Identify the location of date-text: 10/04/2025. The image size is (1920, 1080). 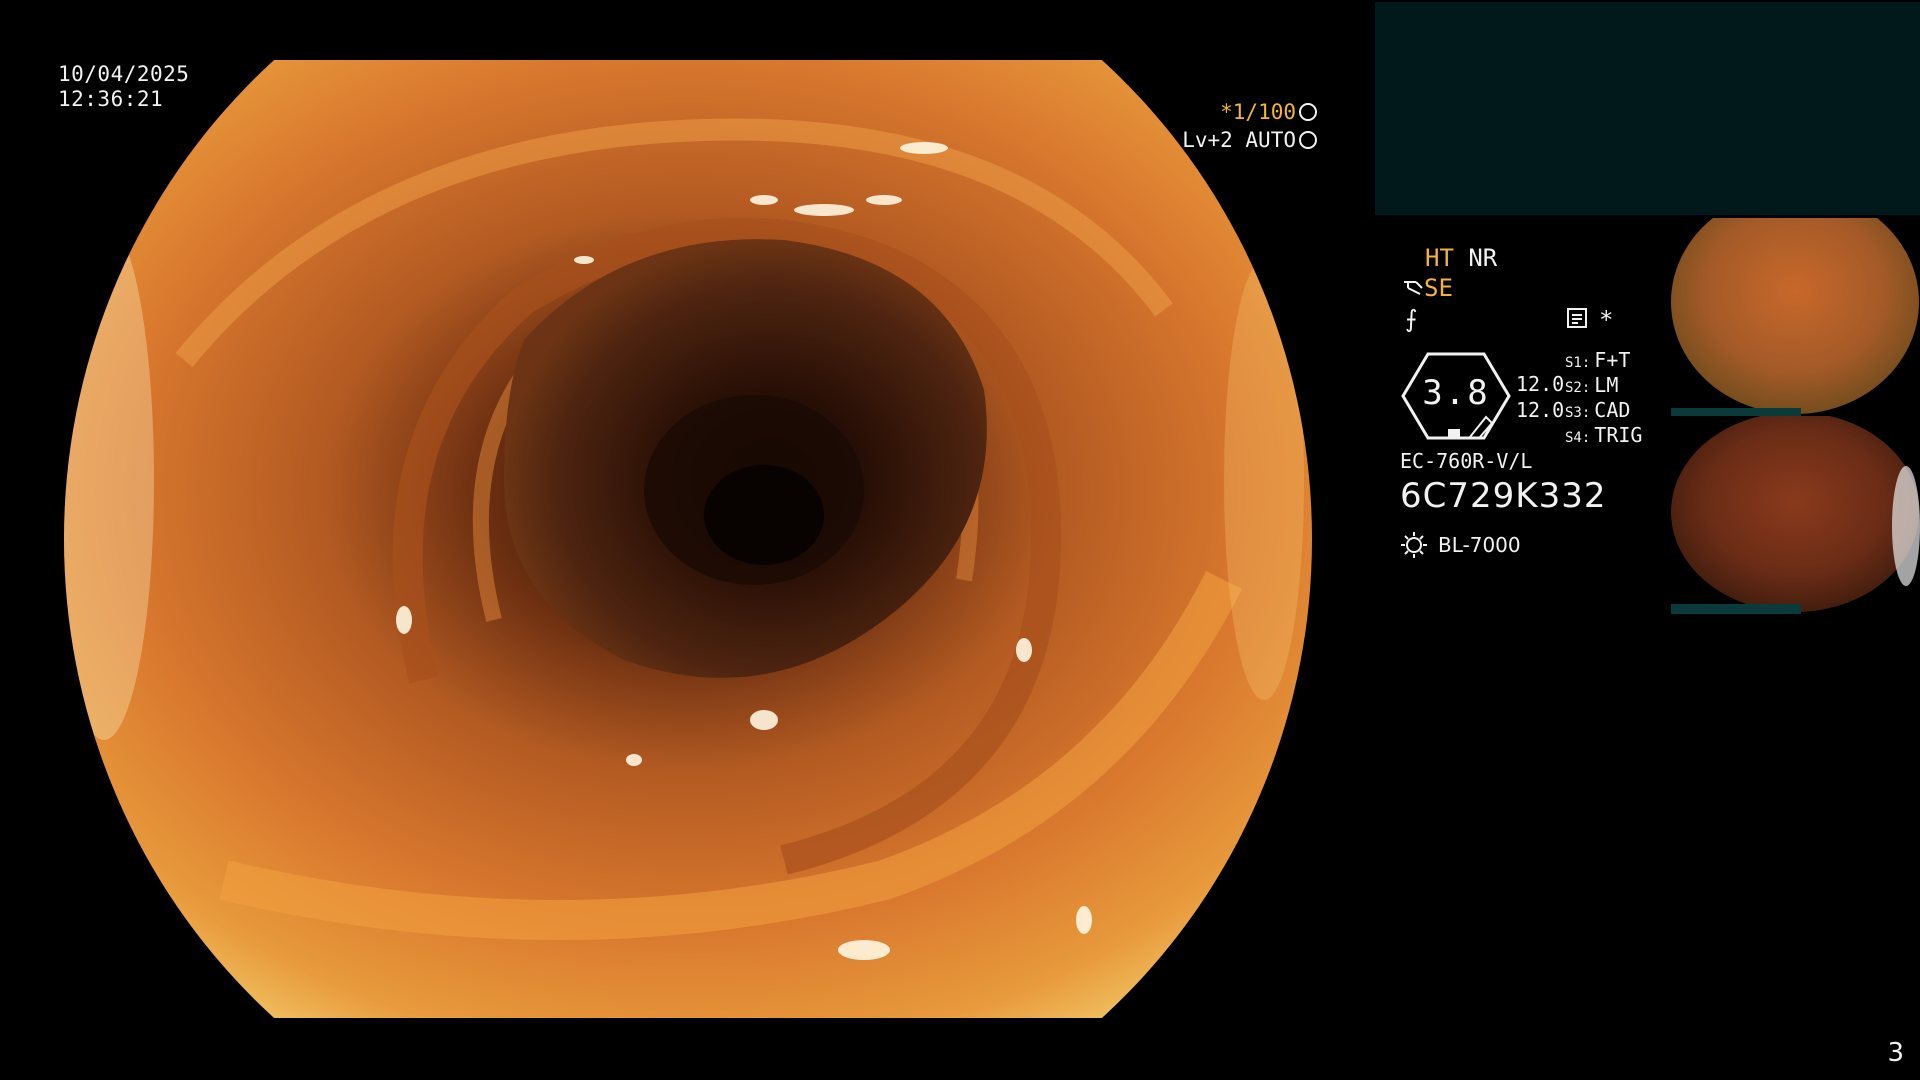
(124, 74).